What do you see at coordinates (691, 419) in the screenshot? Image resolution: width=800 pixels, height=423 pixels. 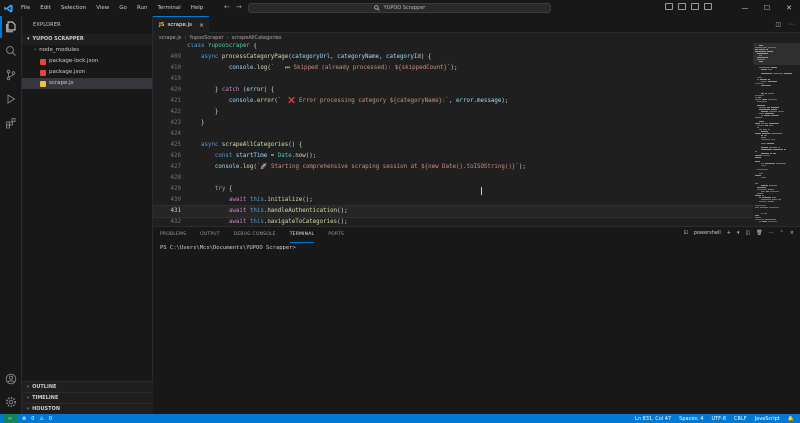 I see `indentation: Spaces: 4` at bounding box center [691, 419].